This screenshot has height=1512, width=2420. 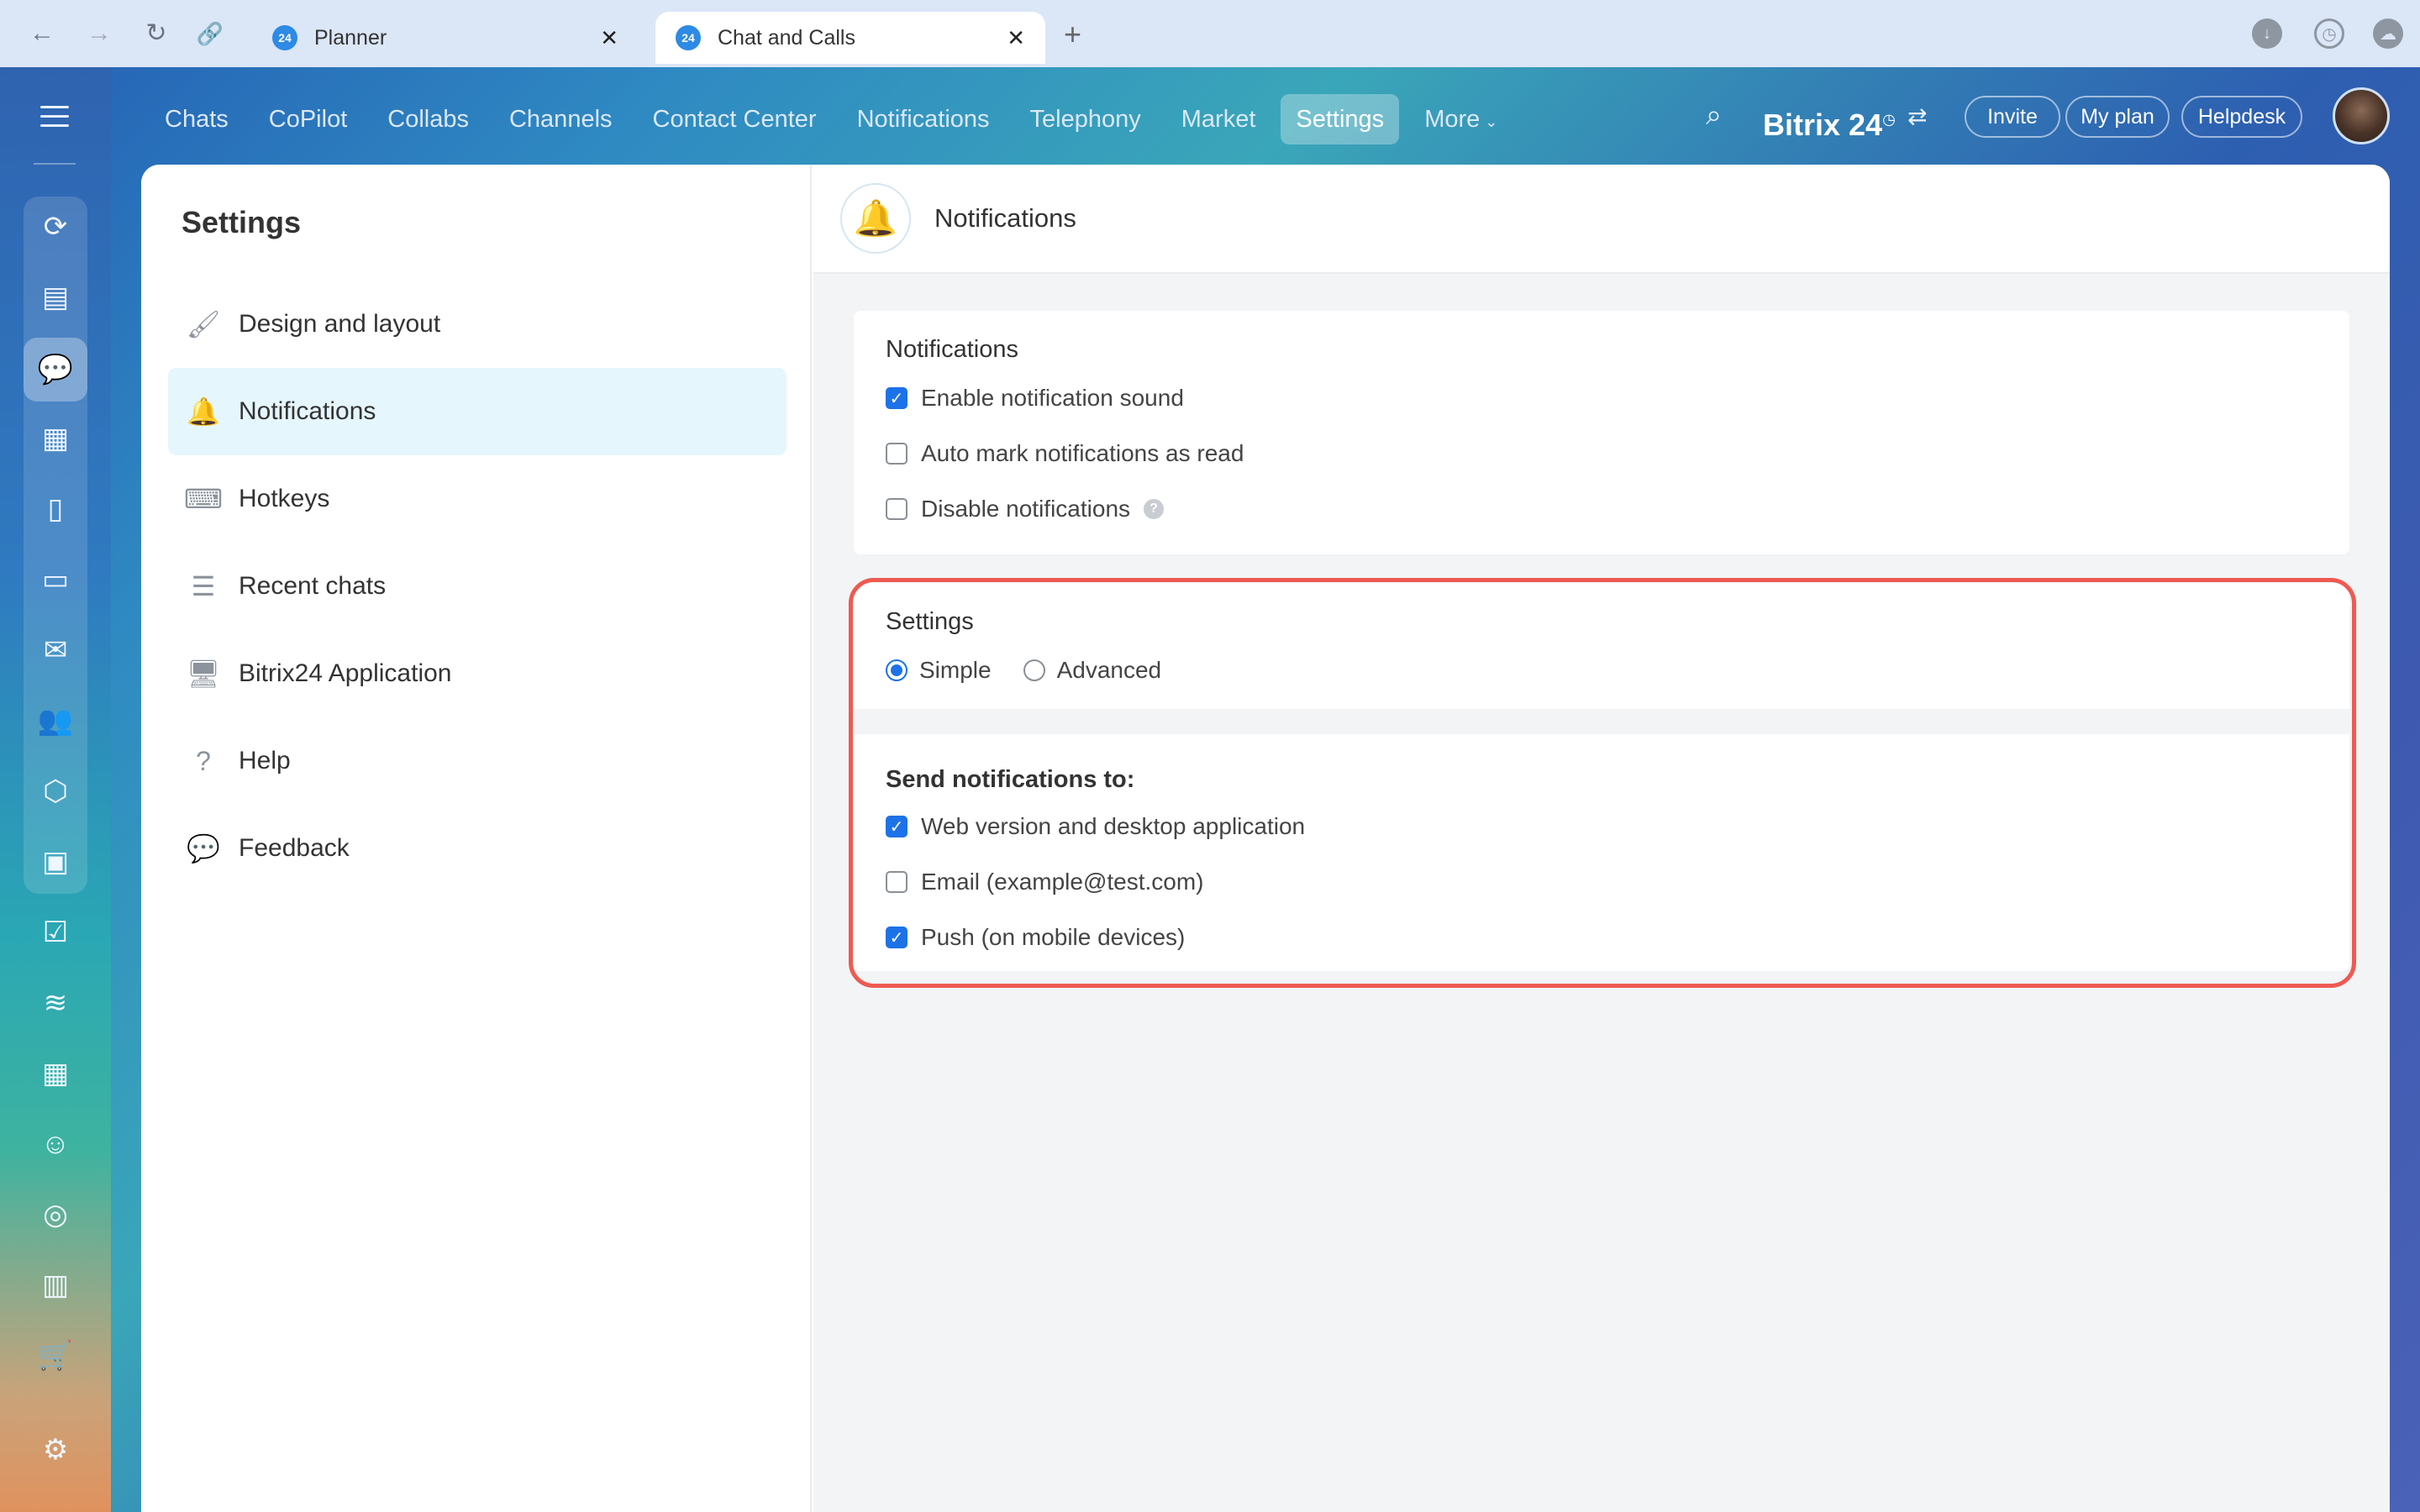 I want to click on nav-notifications: Notifications, so click(x=924, y=119).